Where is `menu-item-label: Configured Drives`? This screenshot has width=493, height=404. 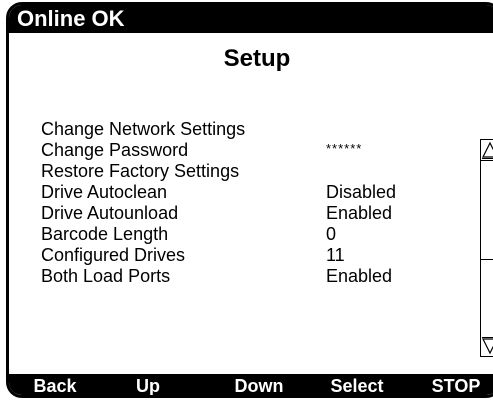 menu-item-label: Configured Drives is located at coordinates (113, 255).